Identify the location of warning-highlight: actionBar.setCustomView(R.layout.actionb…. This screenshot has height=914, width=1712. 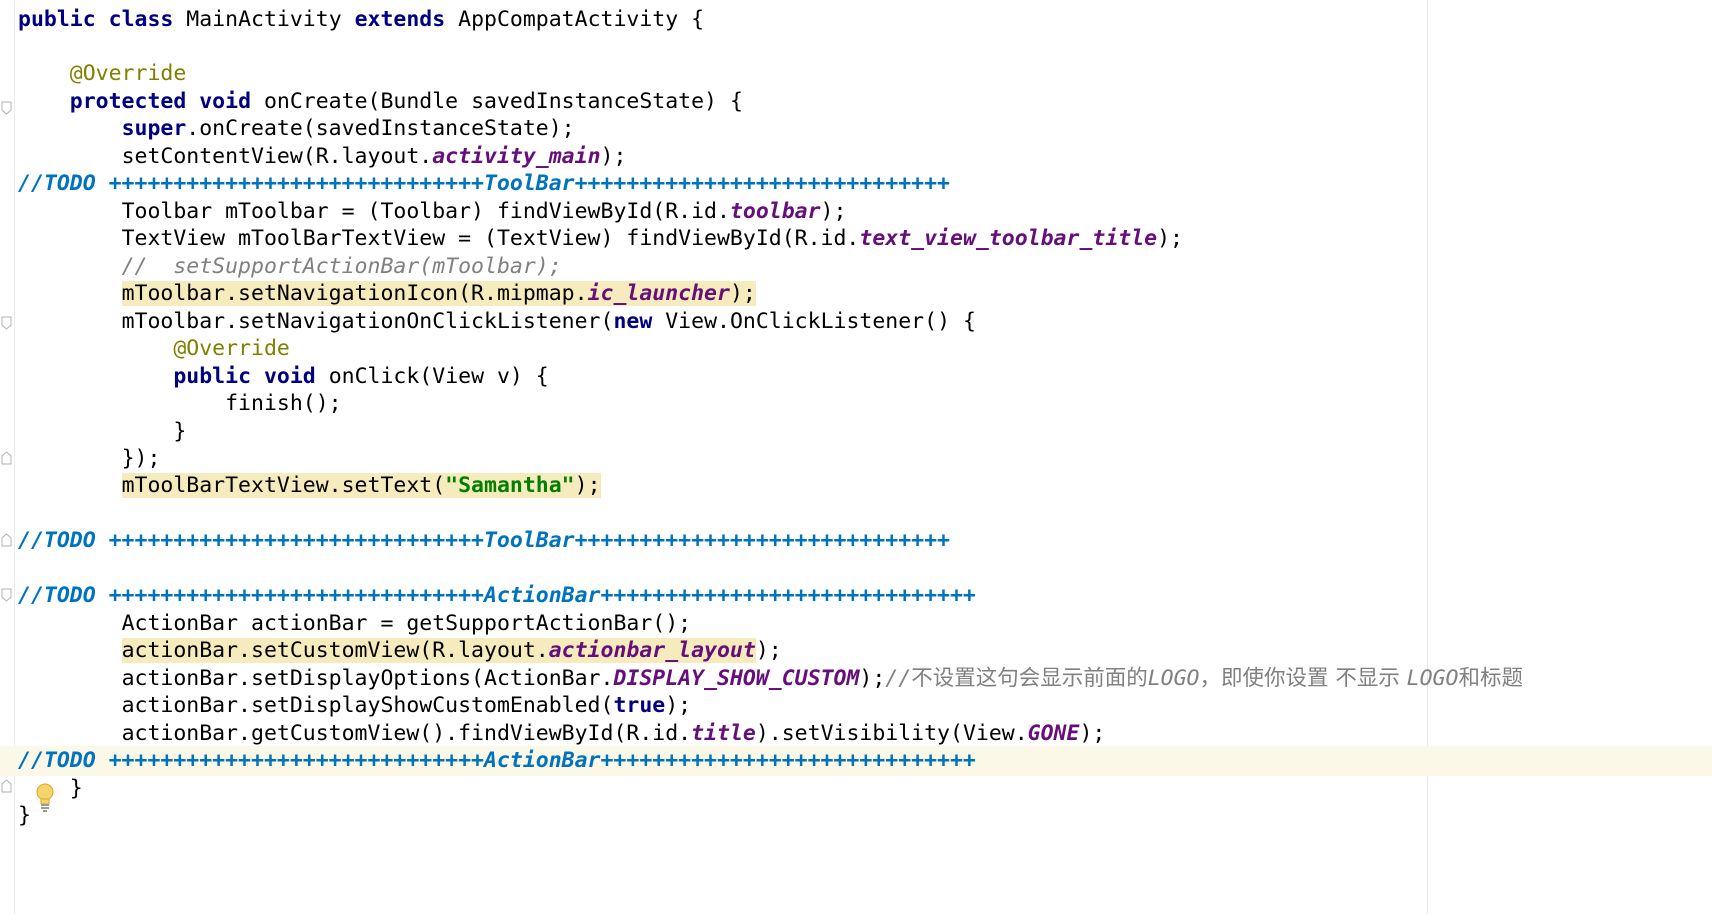
(438, 650).